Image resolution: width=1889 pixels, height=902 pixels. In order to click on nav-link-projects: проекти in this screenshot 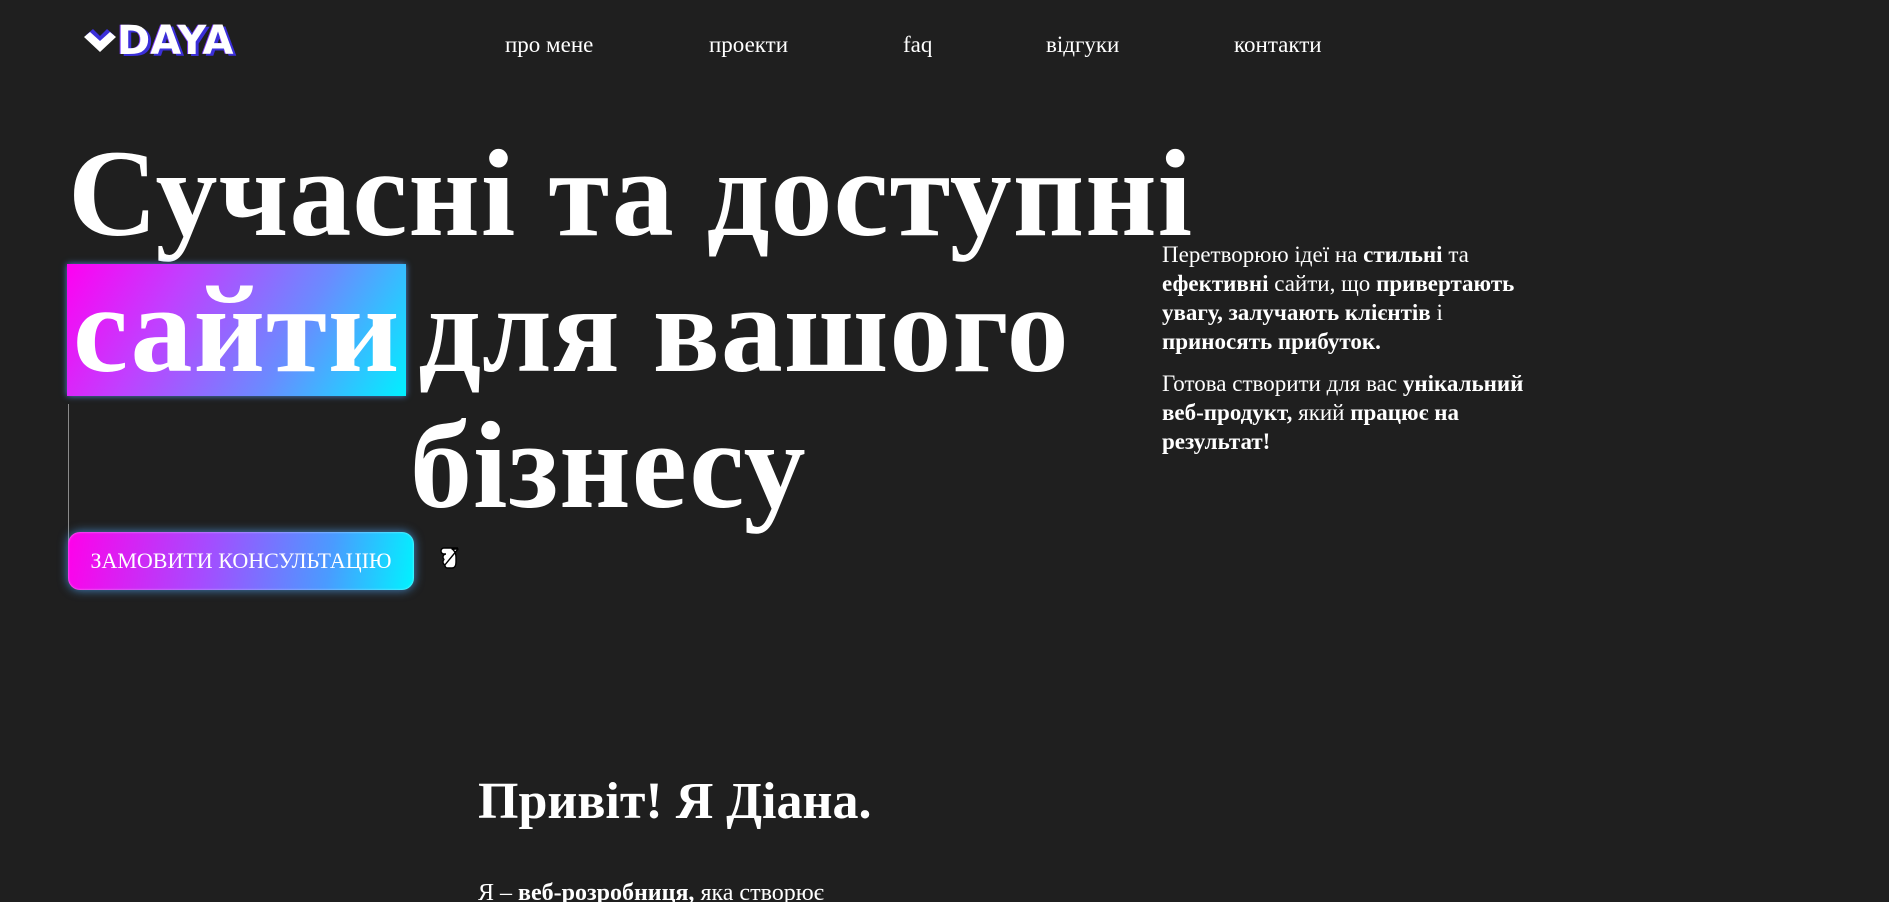, I will do `click(748, 45)`.